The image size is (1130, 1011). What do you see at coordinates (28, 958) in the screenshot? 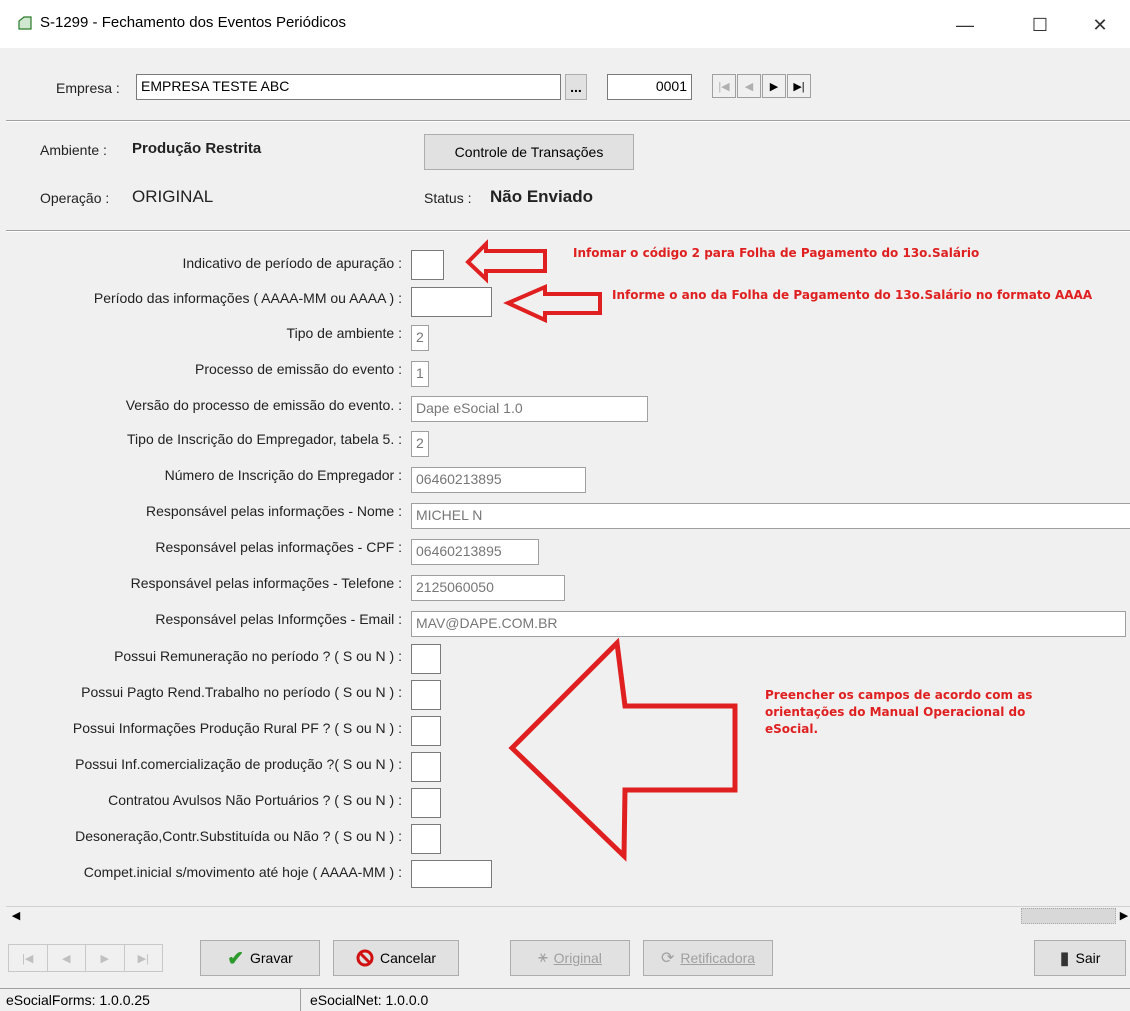
I see `nav-first-icon: |◀` at bounding box center [28, 958].